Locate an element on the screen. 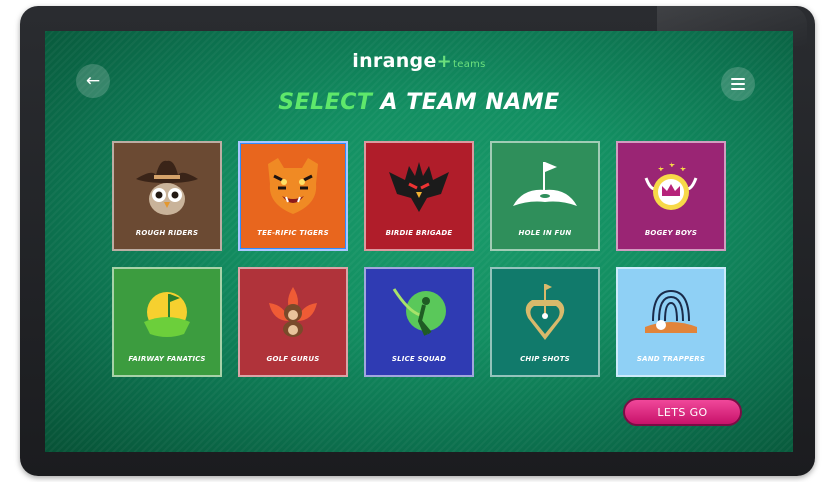 The width and height of the screenshot is (823, 482). crown-ball-icon is located at coordinates (671, 186).